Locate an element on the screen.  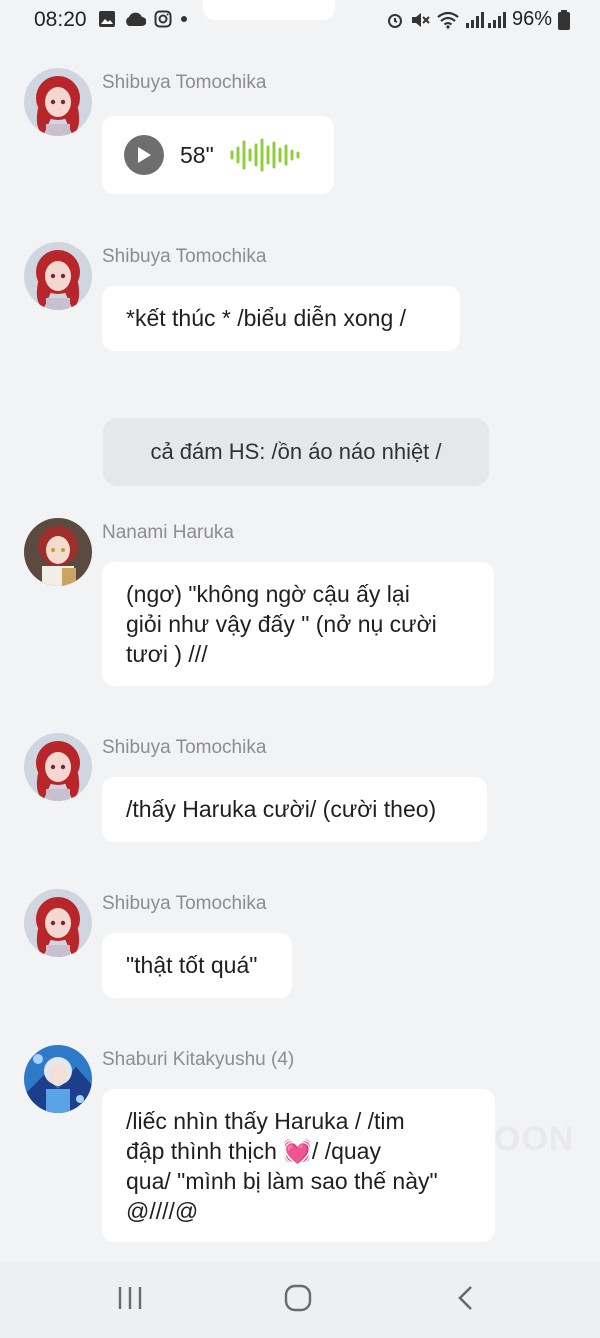
recent-apps-button is located at coordinates (130, 1300).